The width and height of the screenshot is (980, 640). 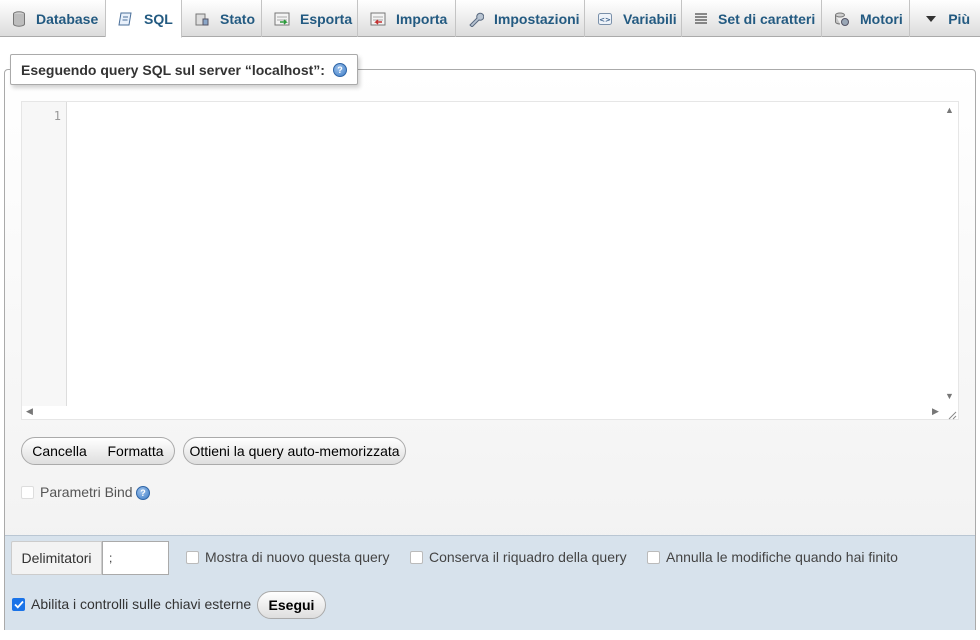 What do you see at coordinates (650, 18) in the screenshot?
I see `tab-label: Variabili` at bounding box center [650, 18].